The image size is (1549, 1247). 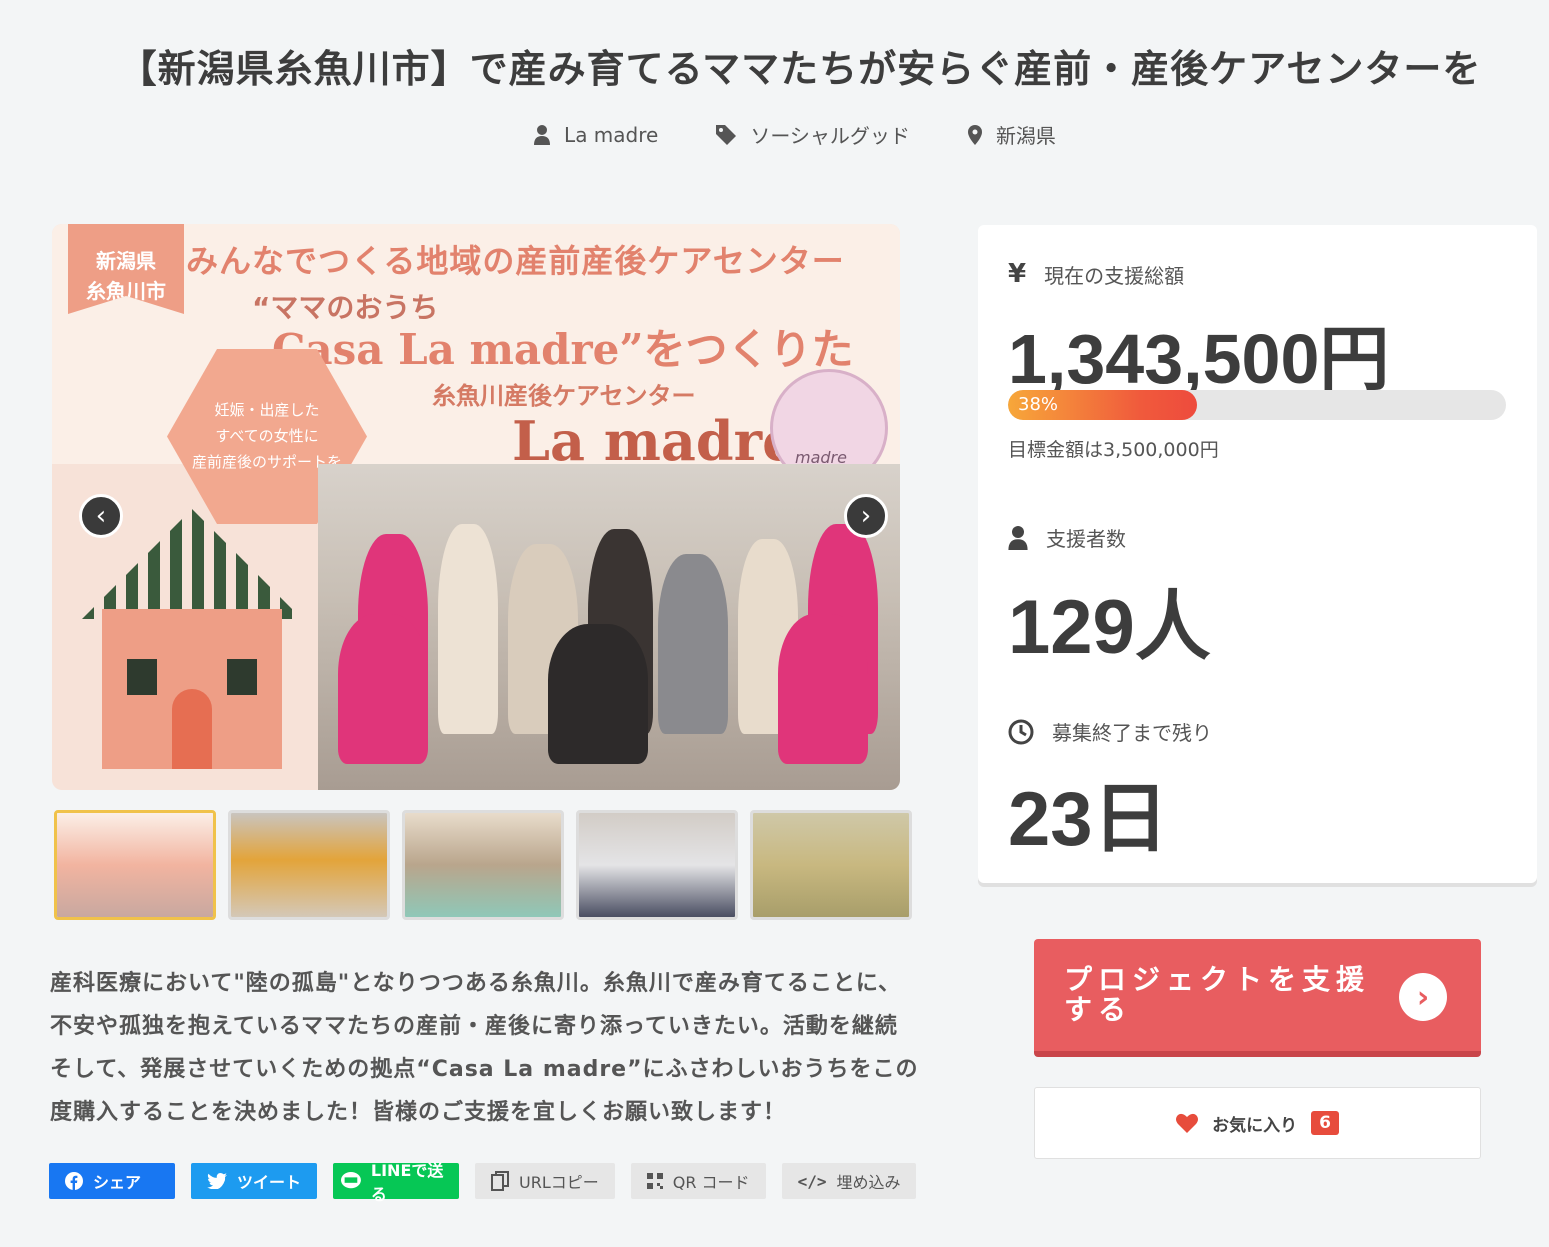 What do you see at coordinates (74, 1181) in the screenshot?
I see `facebook-icon` at bounding box center [74, 1181].